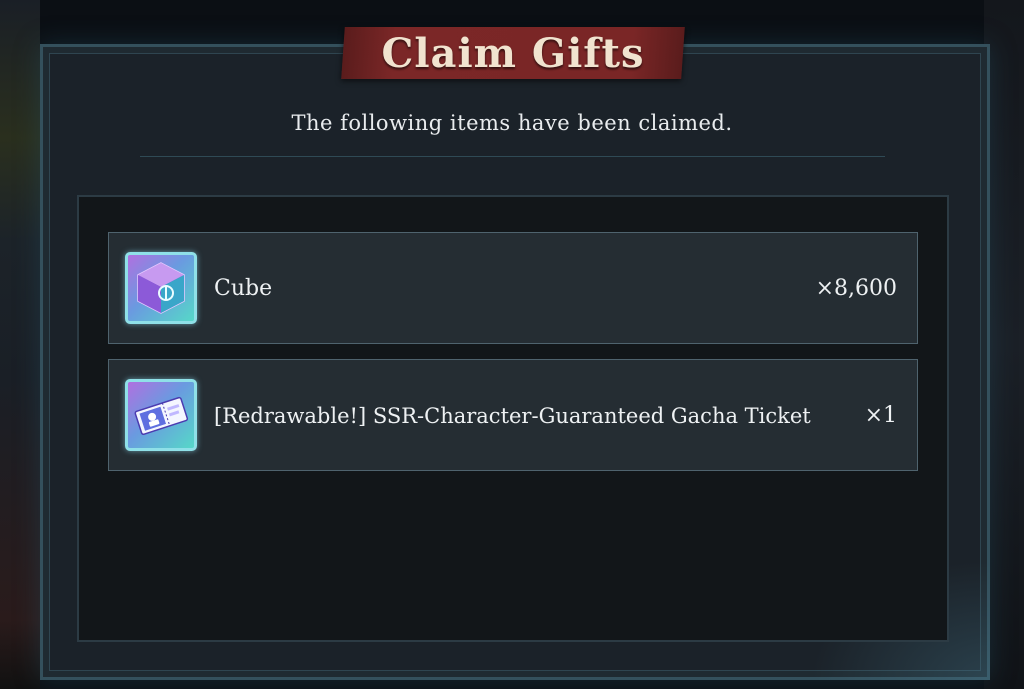  What do you see at coordinates (161, 288) in the screenshot?
I see `cube-icon` at bounding box center [161, 288].